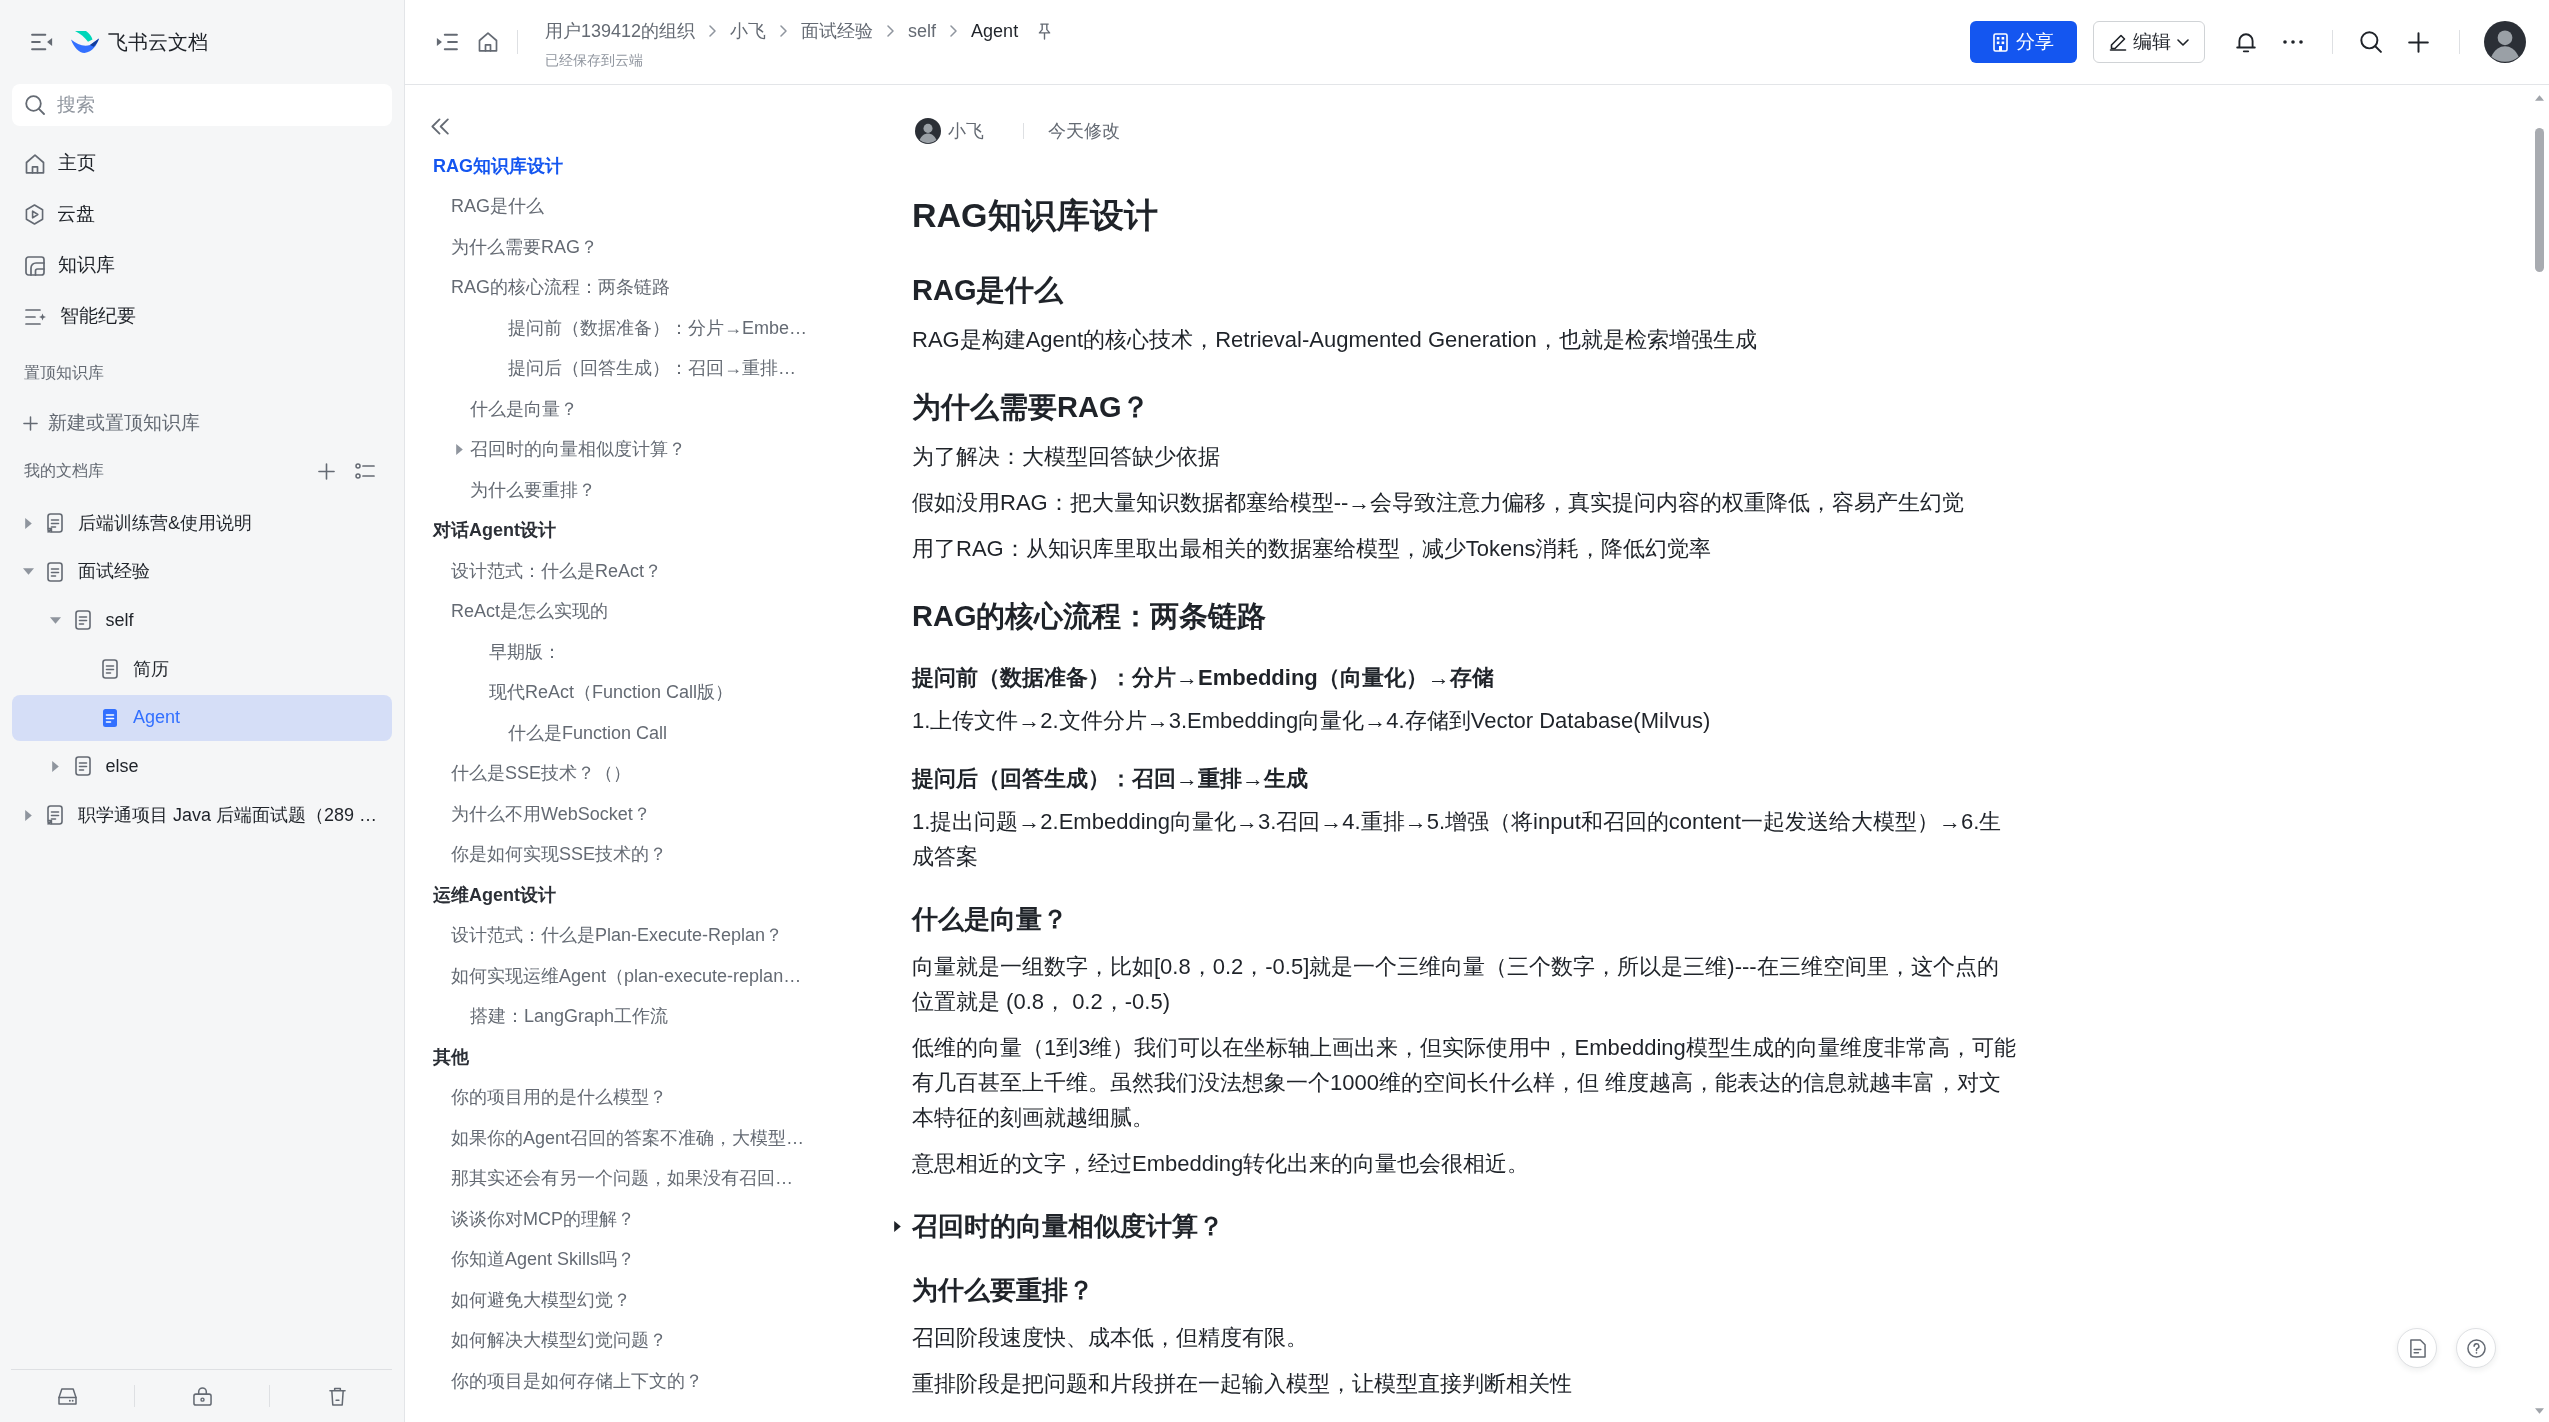 The image size is (2549, 1422). Describe the element at coordinates (494, 531) in the screenshot. I see `outline-item: 对话Agent设计` at that location.